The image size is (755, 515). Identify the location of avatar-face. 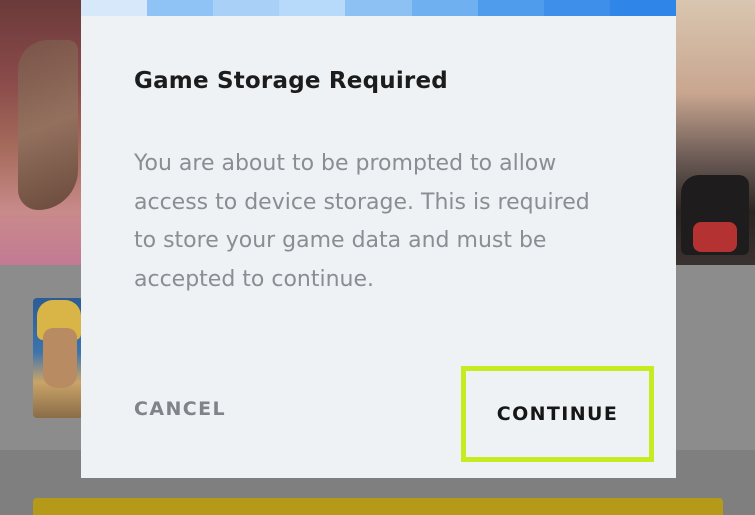
(60, 358).